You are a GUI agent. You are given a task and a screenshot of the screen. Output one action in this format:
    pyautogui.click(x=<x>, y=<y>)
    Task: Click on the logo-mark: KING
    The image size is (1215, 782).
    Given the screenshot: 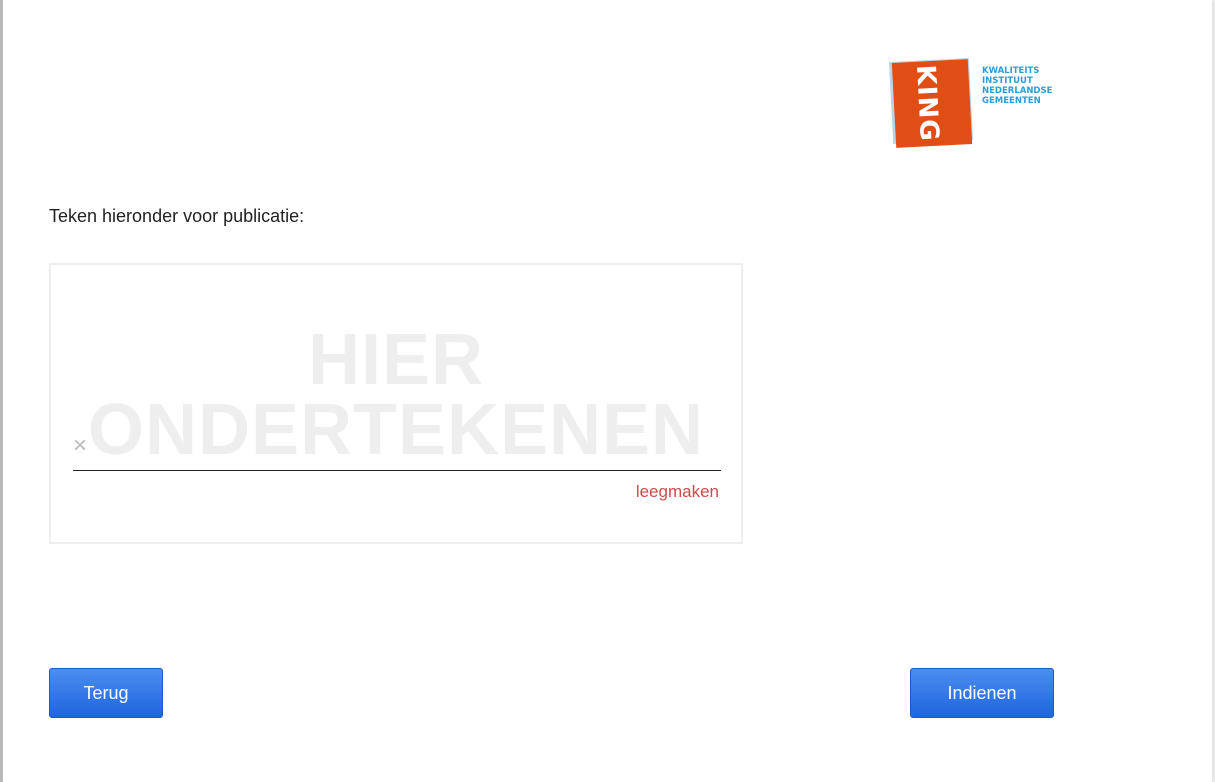 What is the action you would take?
    pyautogui.click(x=926, y=103)
    